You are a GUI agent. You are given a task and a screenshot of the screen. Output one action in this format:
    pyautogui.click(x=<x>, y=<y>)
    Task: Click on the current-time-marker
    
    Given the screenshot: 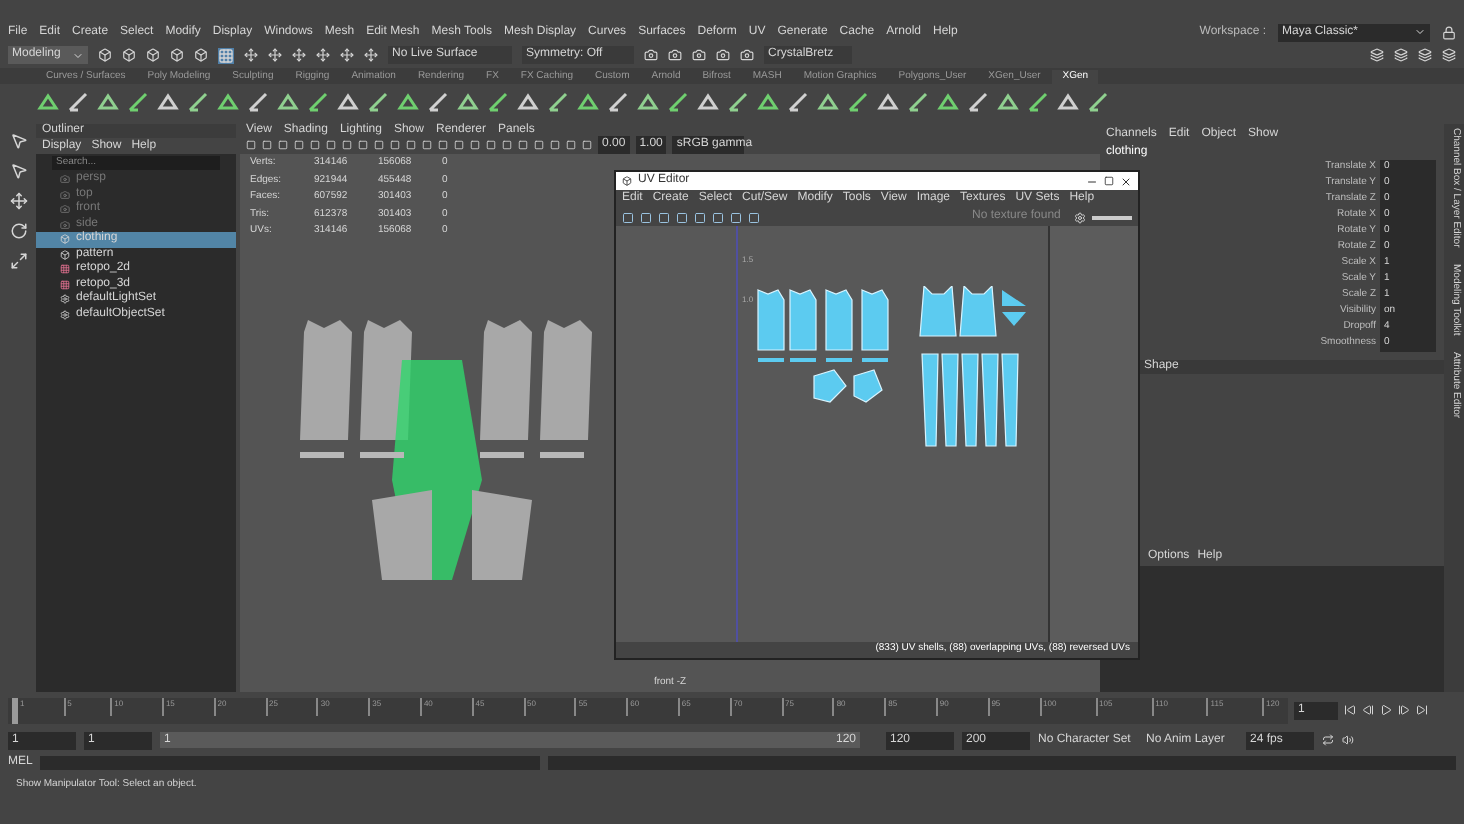 What is the action you would take?
    pyautogui.click(x=15, y=710)
    